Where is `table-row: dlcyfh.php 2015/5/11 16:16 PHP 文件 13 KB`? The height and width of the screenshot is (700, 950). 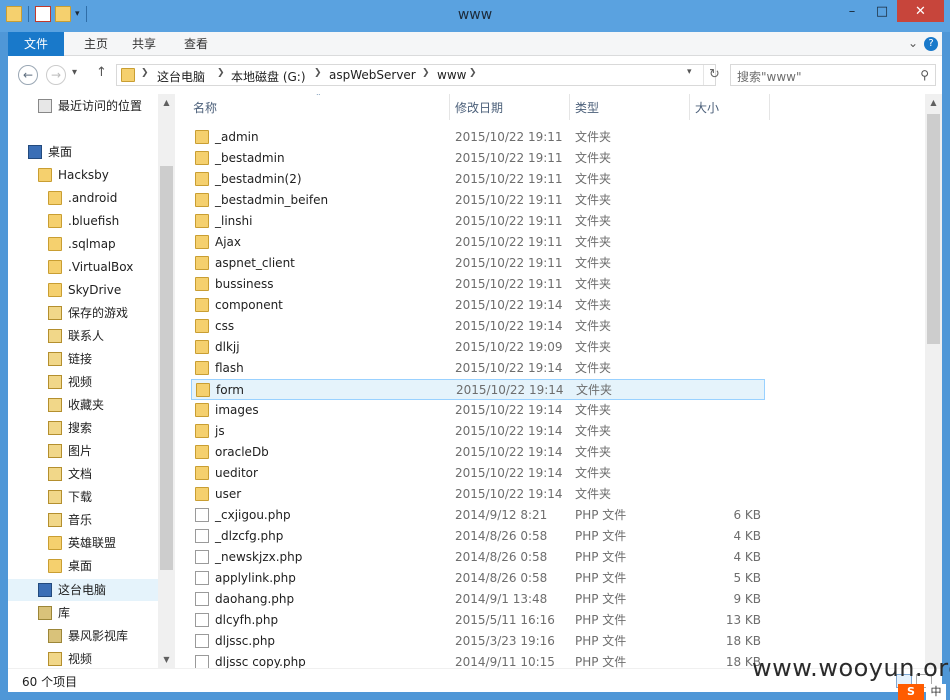 table-row: dlcyfh.php 2015/5/11 16:16 PHP 文件 13 KB is located at coordinates (478, 620).